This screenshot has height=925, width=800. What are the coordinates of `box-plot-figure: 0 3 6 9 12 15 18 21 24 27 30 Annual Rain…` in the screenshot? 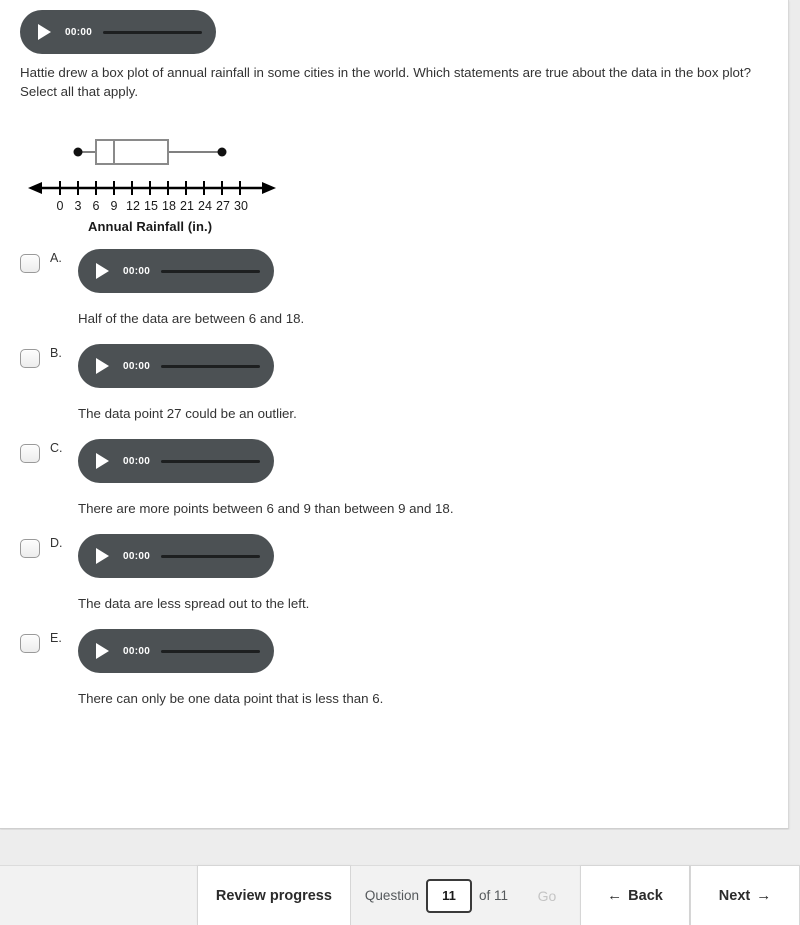 It's located at (394, 182).